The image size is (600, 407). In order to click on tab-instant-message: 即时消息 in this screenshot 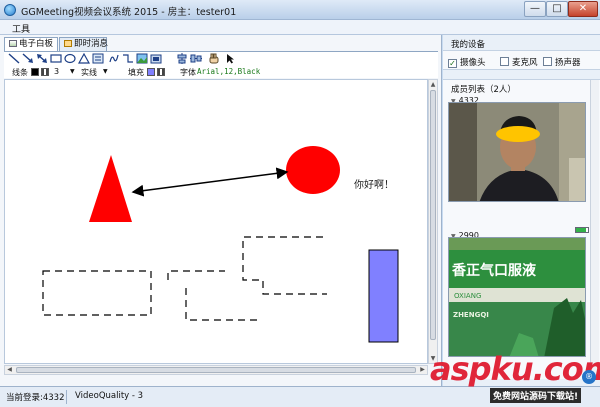, I will do `click(84, 44)`.